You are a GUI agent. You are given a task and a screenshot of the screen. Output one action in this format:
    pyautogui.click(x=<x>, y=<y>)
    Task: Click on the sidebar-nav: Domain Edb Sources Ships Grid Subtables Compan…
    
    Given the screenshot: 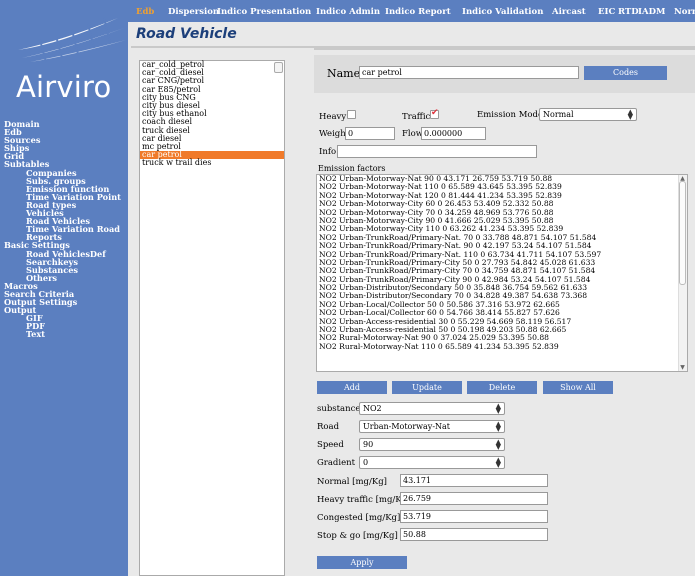 What is the action you would take?
    pyautogui.click(x=64, y=229)
    